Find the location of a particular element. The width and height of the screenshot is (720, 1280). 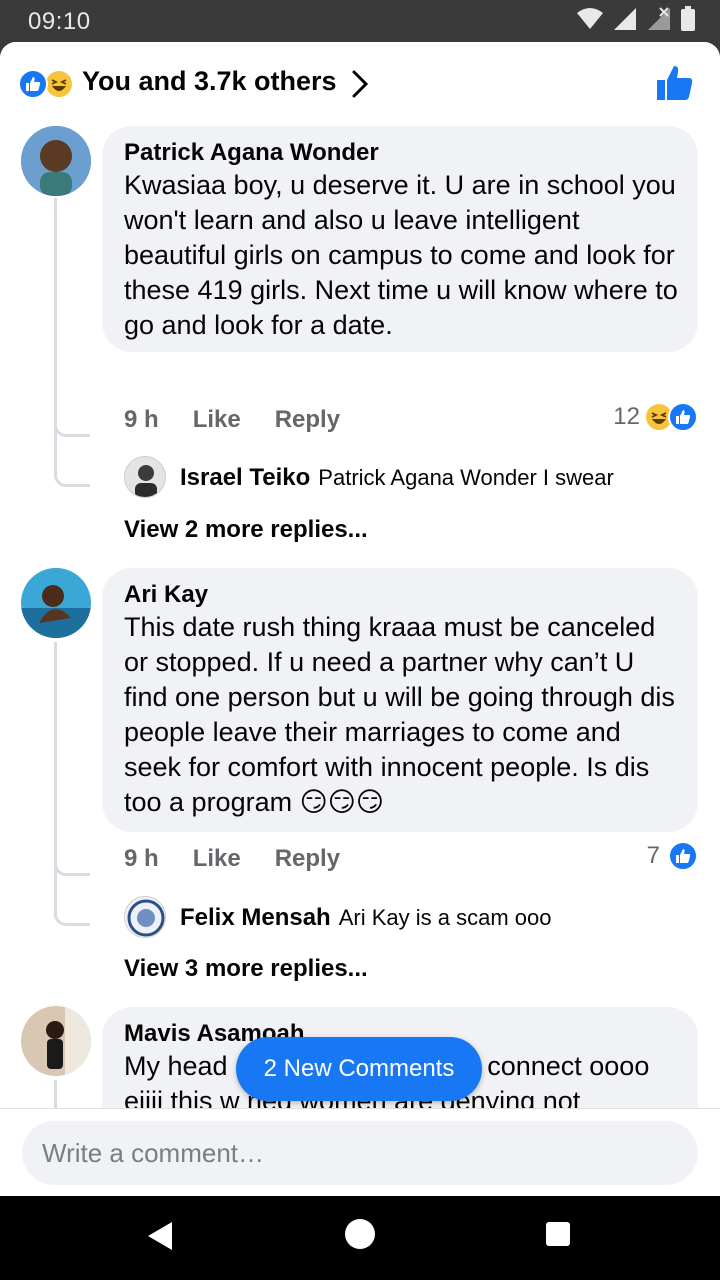

battery-icon is located at coordinates (688, 18).